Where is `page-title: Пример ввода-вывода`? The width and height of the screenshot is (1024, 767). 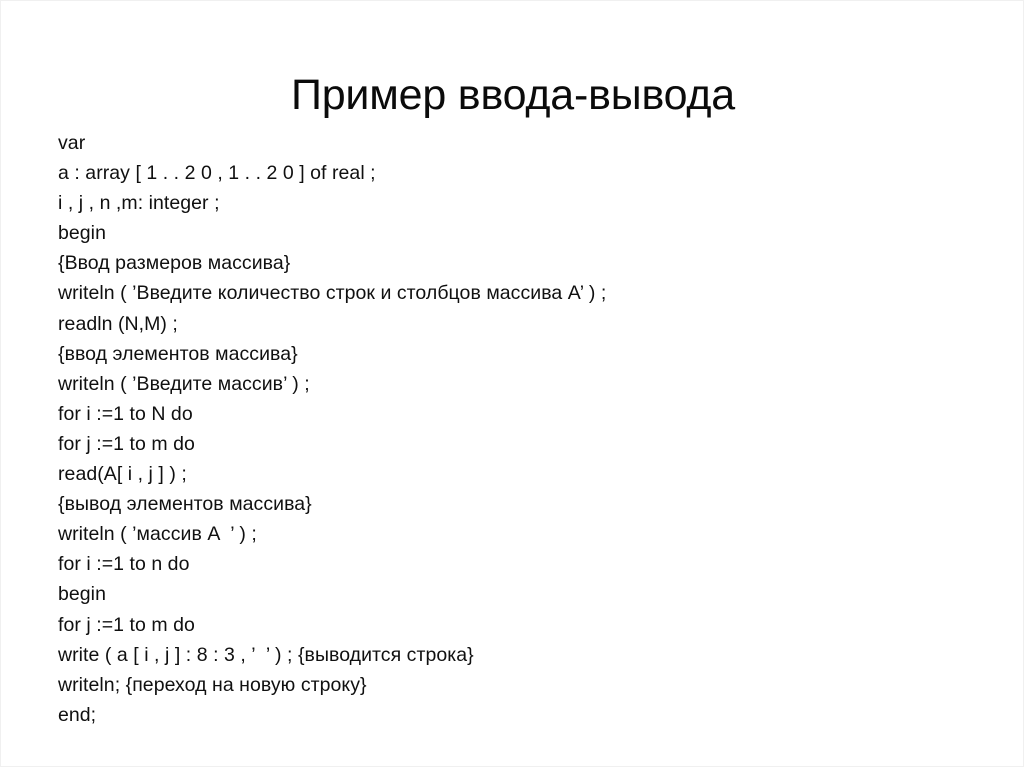
page-title: Пример ввода-вывода is located at coordinates (513, 94).